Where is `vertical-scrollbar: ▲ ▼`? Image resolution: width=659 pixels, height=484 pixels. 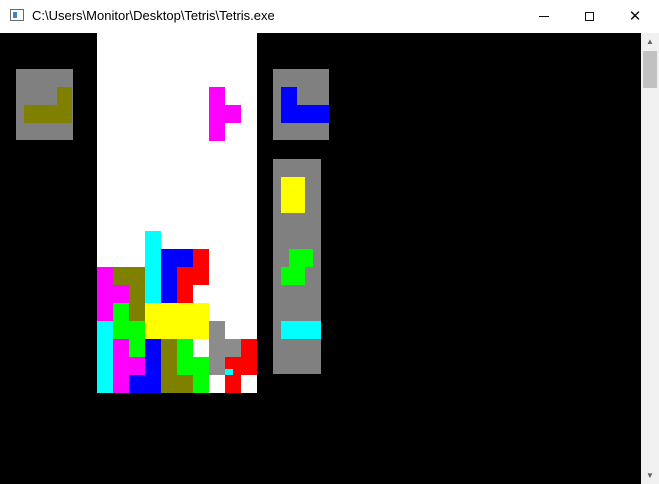 vertical-scrollbar: ▲ ▼ is located at coordinates (650, 258).